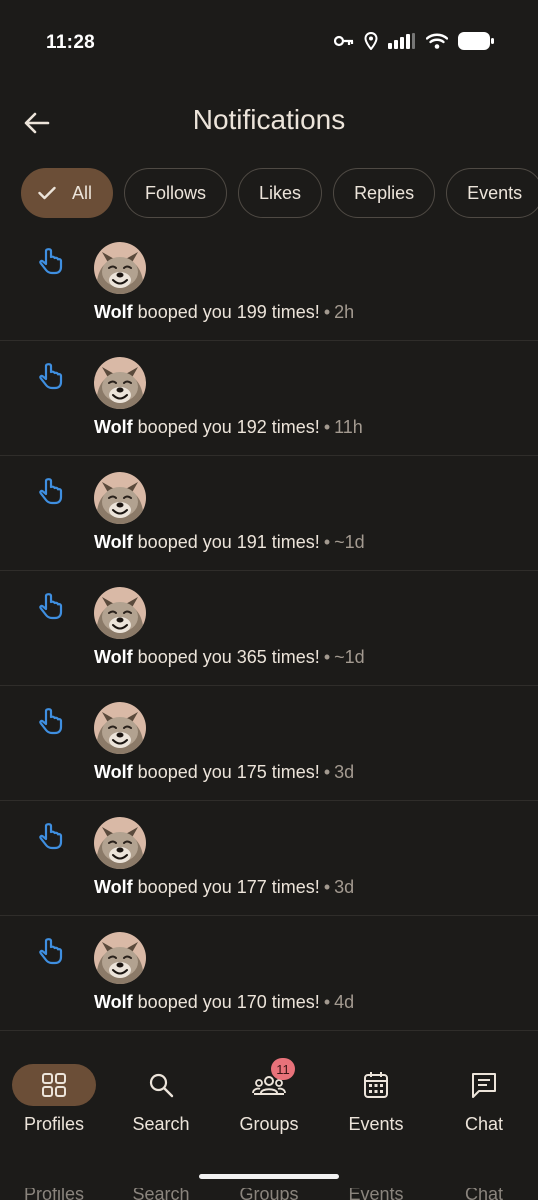 The width and height of the screenshot is (538, 1200). I want to click on filter-chip-follows: Follows, so click(176, 193).